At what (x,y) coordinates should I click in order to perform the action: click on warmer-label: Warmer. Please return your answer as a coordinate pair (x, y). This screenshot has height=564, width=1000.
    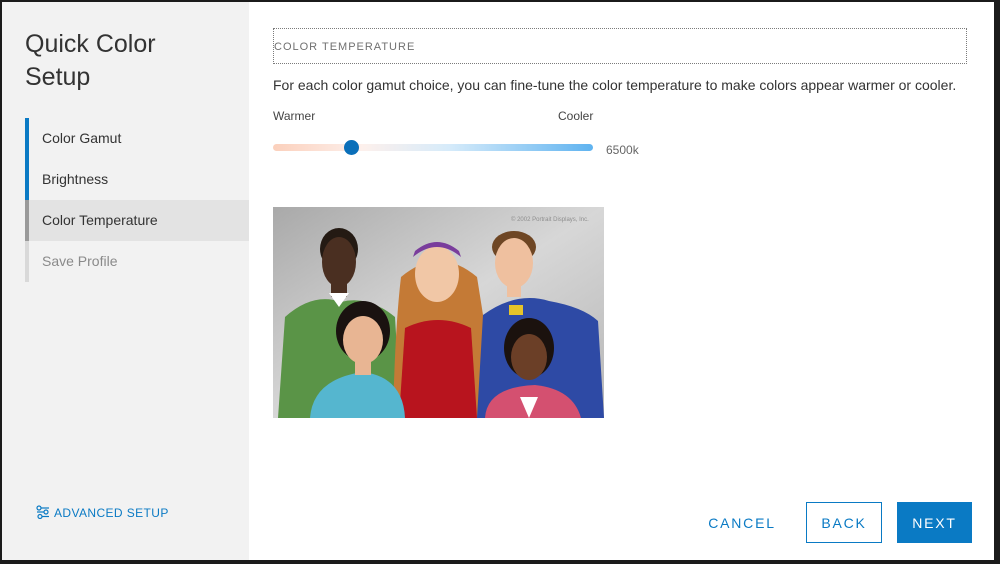
    Looking at the image, I should click on (294, 116).